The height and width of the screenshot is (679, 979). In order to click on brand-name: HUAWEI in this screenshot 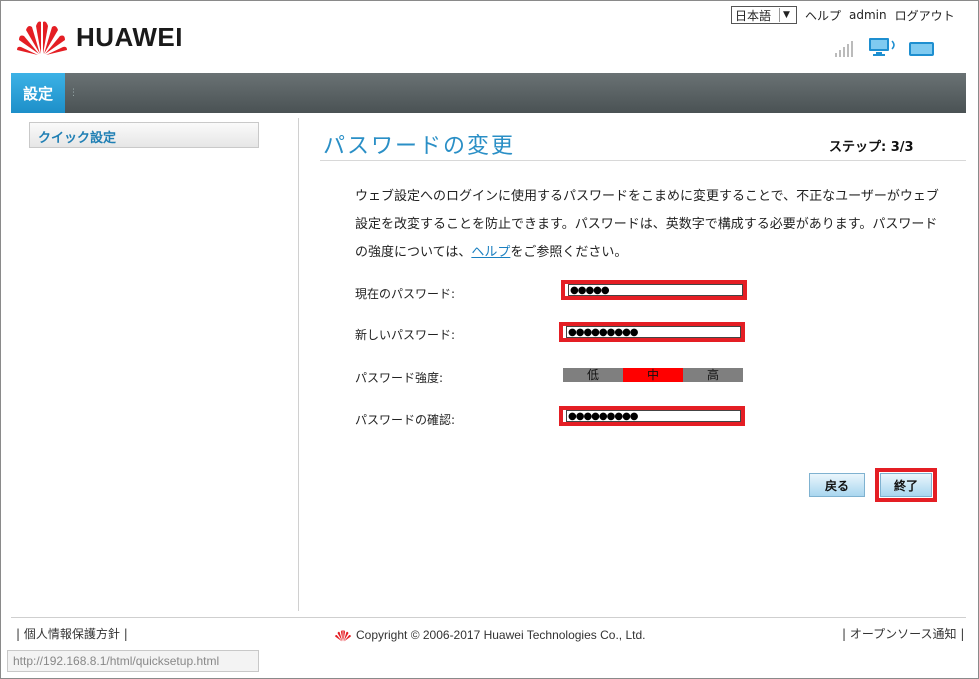, I will do `click(129, 36)`.